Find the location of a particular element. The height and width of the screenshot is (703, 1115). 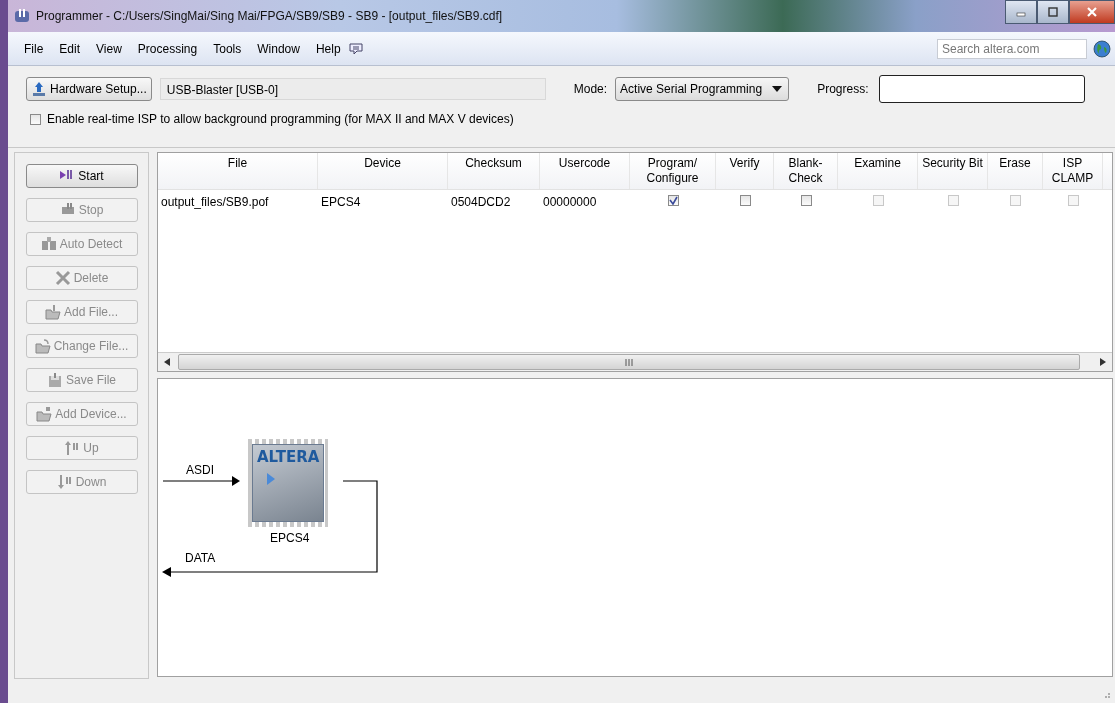

check-icon is located at coordinates (673, 200).